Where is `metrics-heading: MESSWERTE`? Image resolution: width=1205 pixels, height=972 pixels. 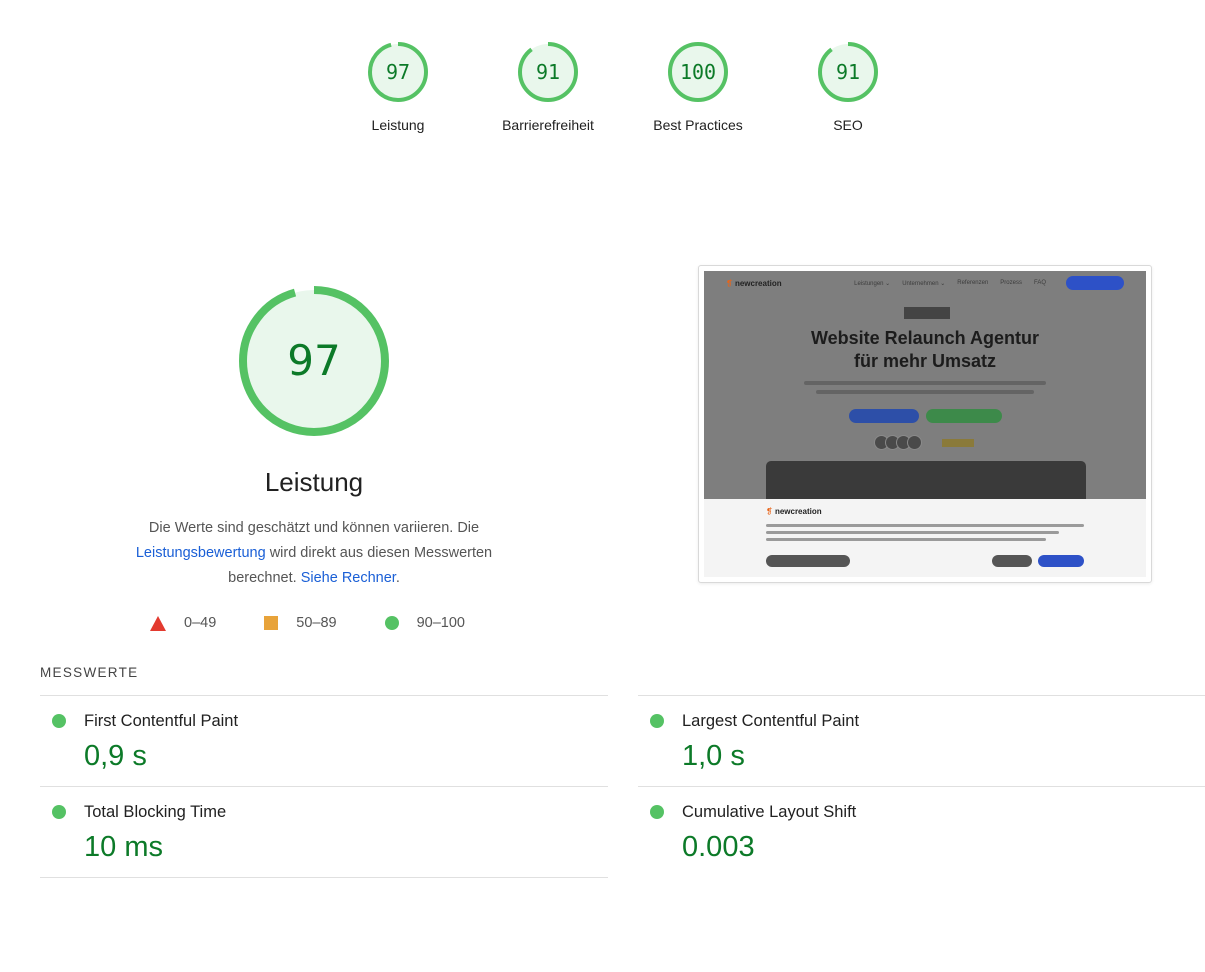 metrics-heading: MESSWERTE is located at coordinates (89, 672).